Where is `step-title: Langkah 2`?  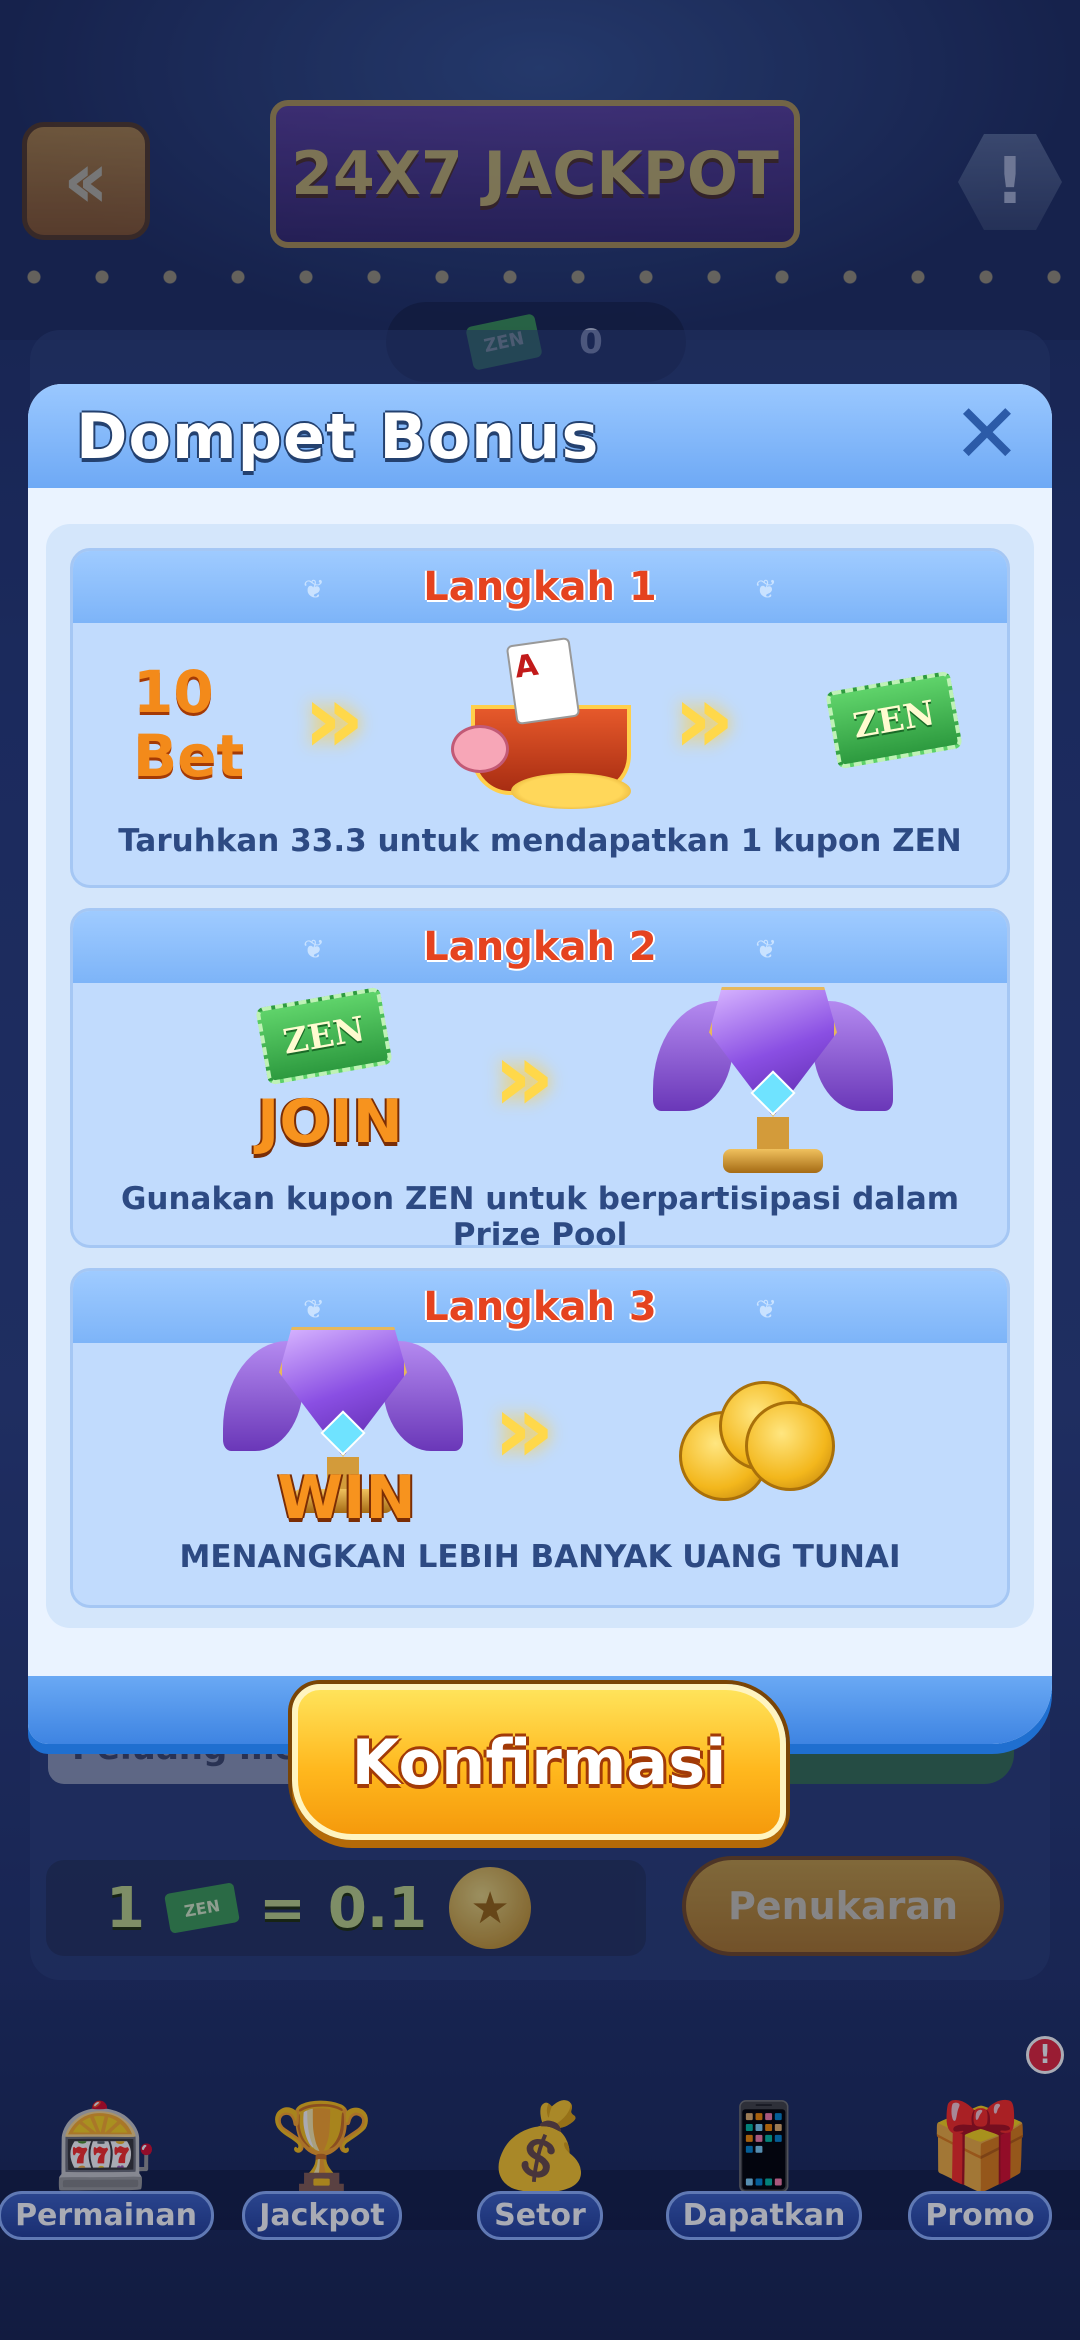 step-title: Langkah 2 is located at coordinates (540, 947).